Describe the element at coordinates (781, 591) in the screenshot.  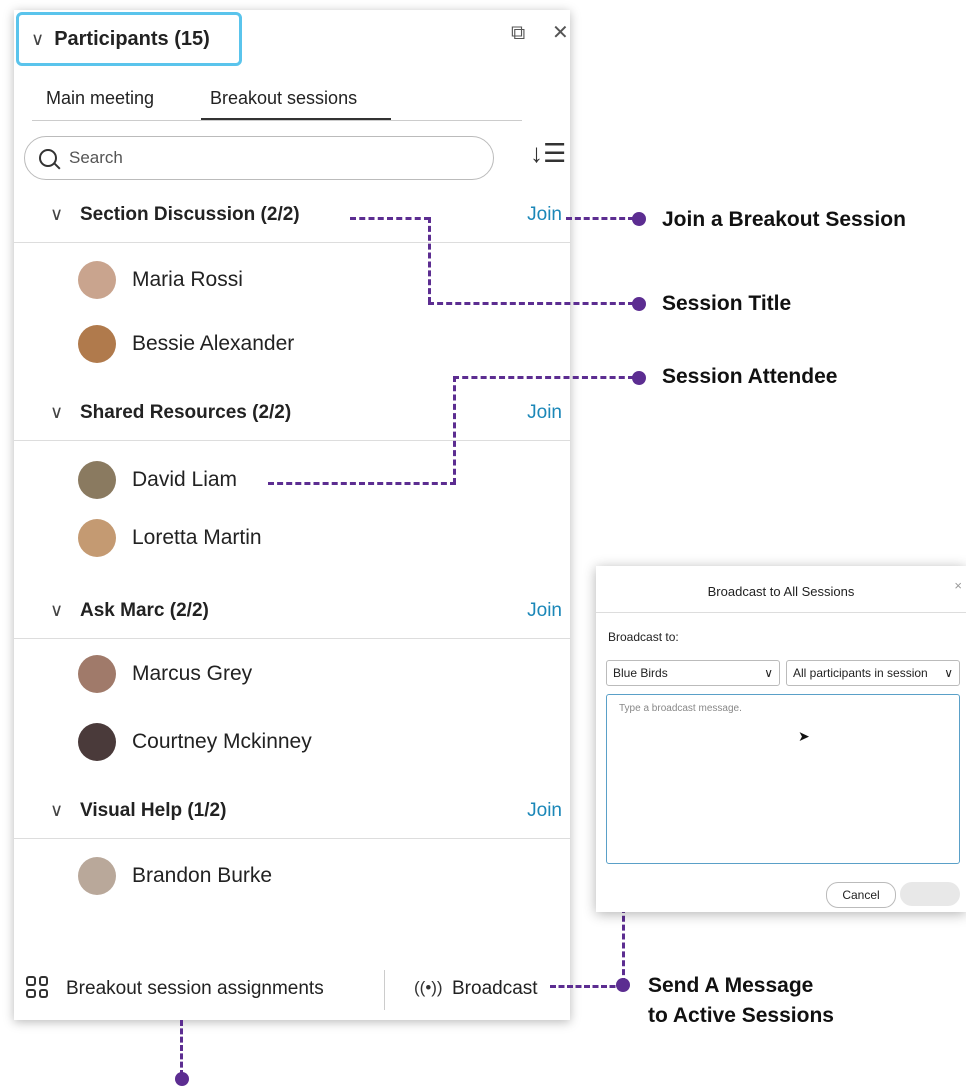
I see `dialog-title: Broadcast to All Sessions` at that location.